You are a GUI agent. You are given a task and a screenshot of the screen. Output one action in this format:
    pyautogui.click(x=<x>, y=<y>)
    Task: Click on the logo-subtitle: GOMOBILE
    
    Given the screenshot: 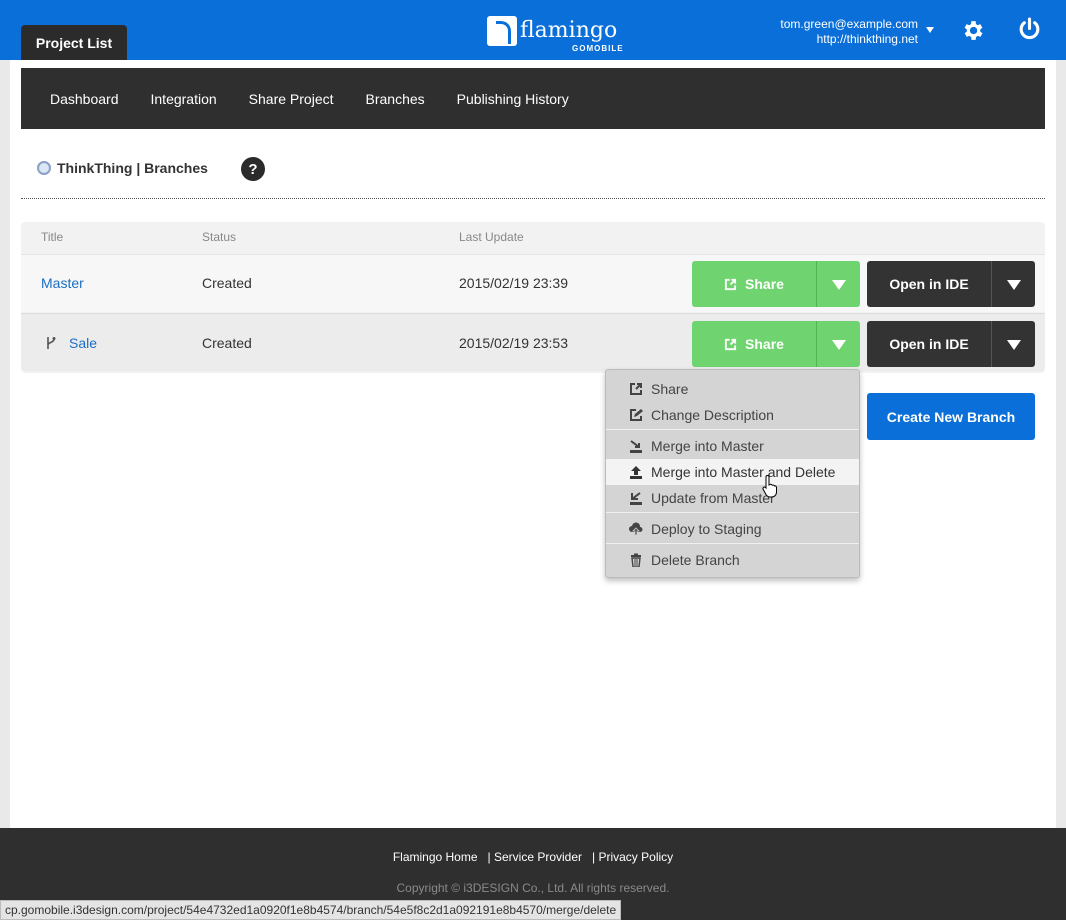 What is the action you would take?
    pyautogui.click(x=598, y=48)
    